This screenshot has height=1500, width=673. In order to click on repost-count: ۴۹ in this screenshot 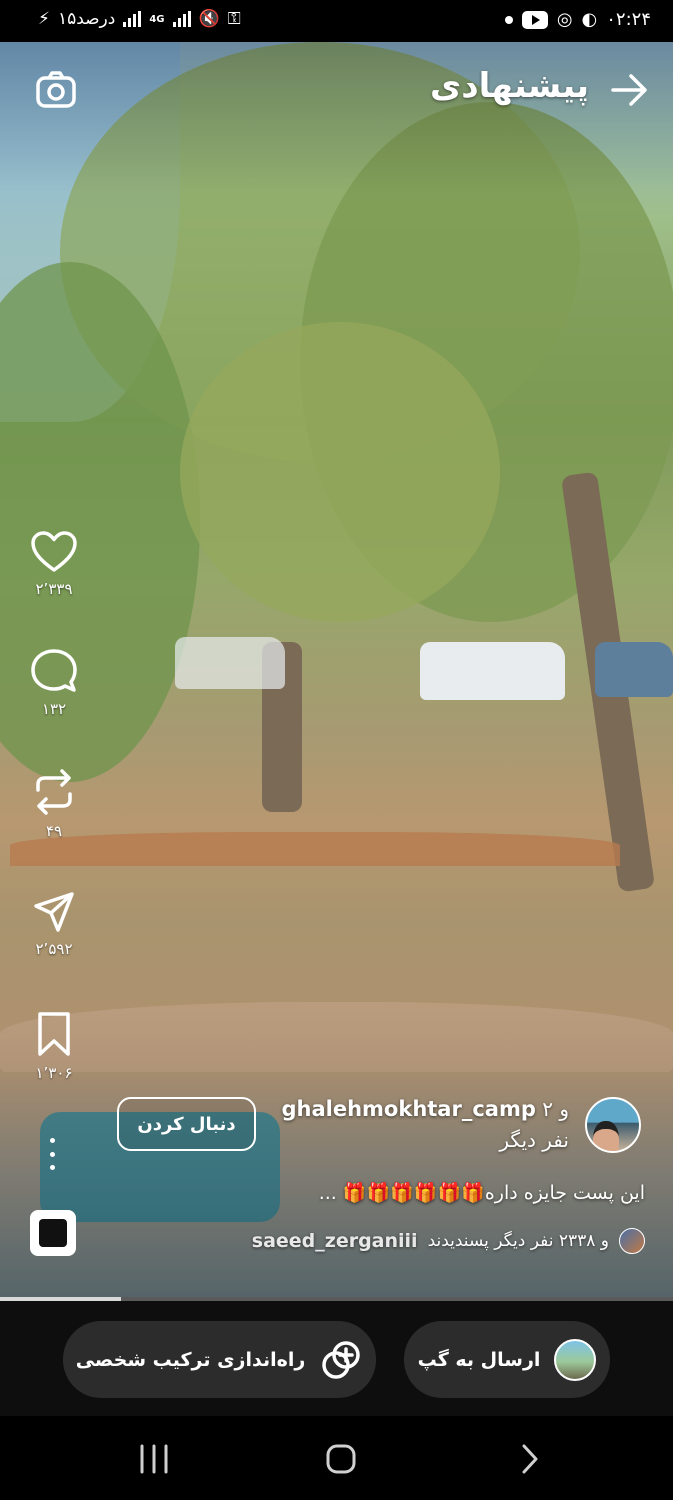, I will do `click(54, 831)`.